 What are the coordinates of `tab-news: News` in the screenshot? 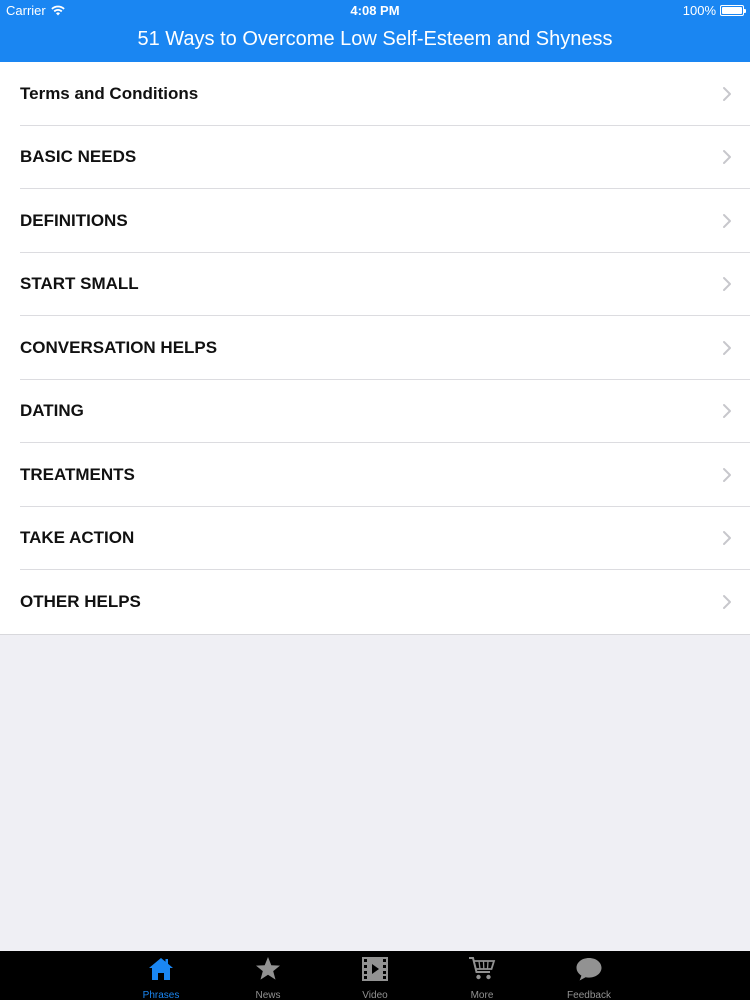 It's located at (268, 975).